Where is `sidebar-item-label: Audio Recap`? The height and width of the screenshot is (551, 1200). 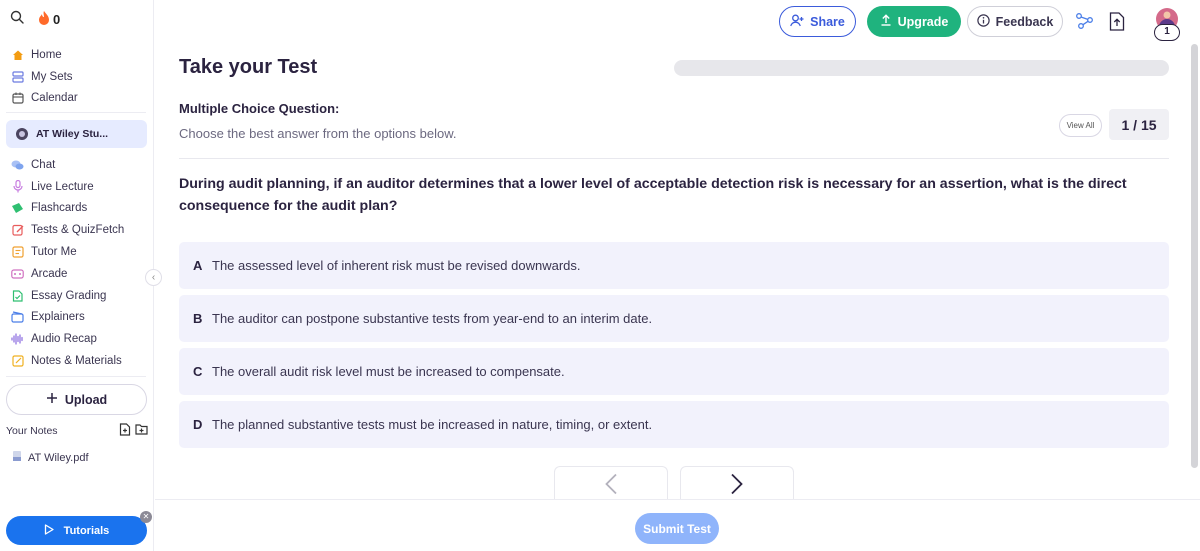 sidebar-item-label: Audio Recap is located at coordinates (64, 339).